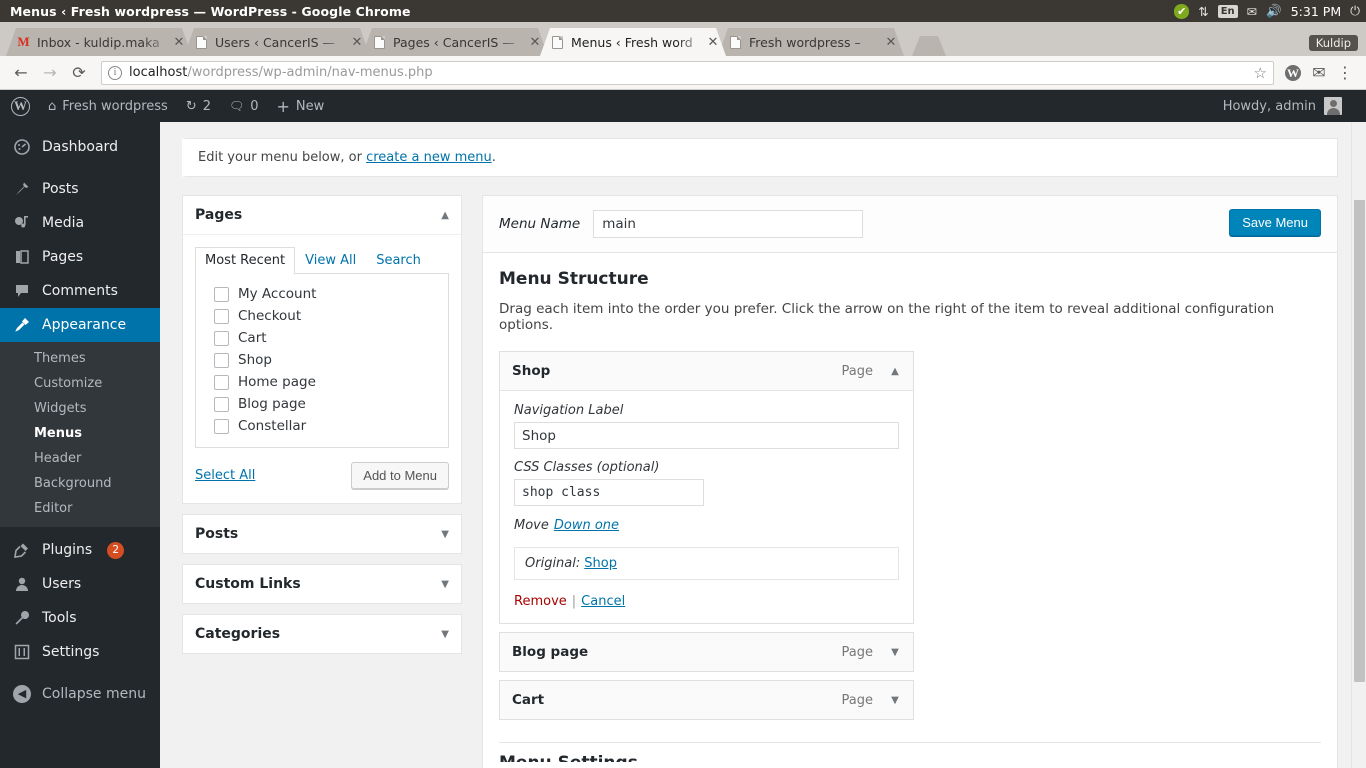  What do you see at coordinates (1359, 441) in the screenshot?
I see `scrollbar-thumb` at bounding box center [1359, 441].